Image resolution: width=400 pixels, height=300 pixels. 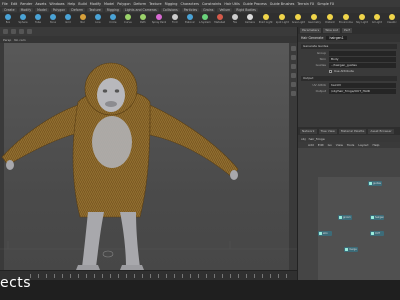 What do you see at coordinates (170, 10) in the screenshot?
I see `shelf-tab-collisions: Collisions` at bounding box center [170, 10].